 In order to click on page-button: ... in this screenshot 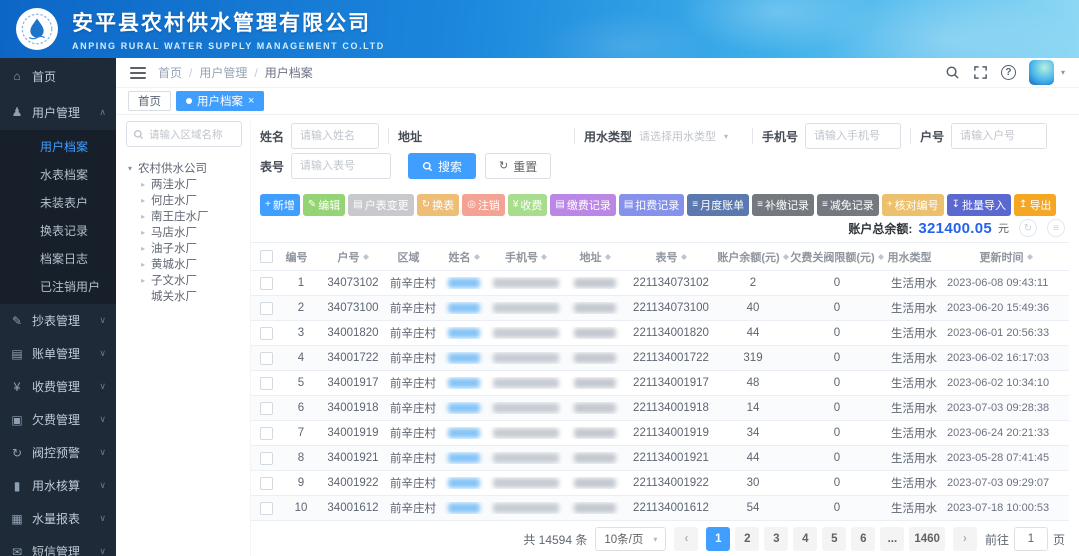, I will do `click(892, 539)`.